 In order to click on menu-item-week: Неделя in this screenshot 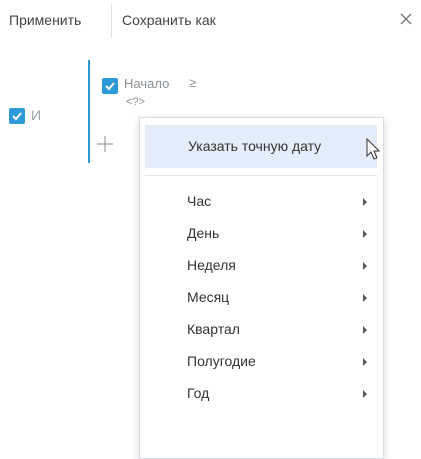, I will do `click(261, 265)`.